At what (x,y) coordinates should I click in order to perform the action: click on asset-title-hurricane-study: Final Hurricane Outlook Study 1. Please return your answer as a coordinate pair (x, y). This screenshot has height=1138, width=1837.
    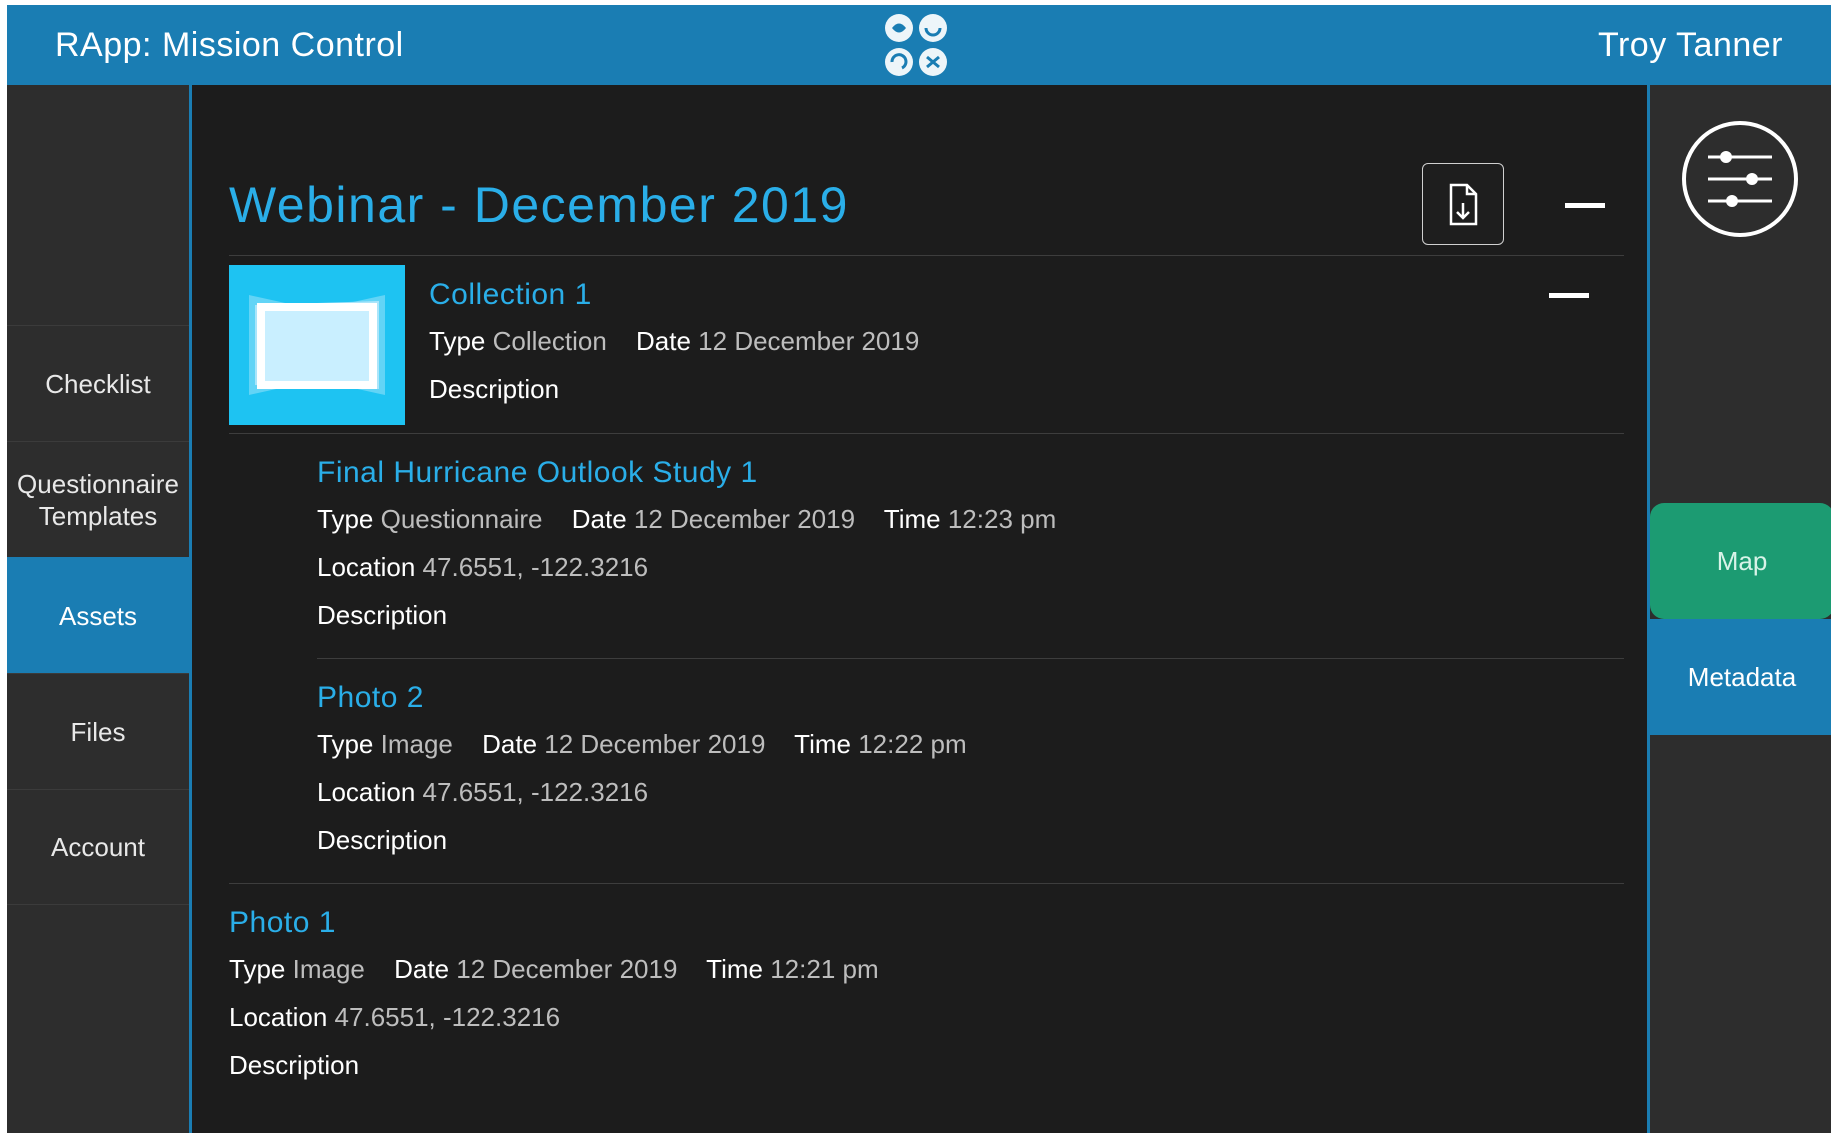
    Looking at the image, I should click on (537, 473).